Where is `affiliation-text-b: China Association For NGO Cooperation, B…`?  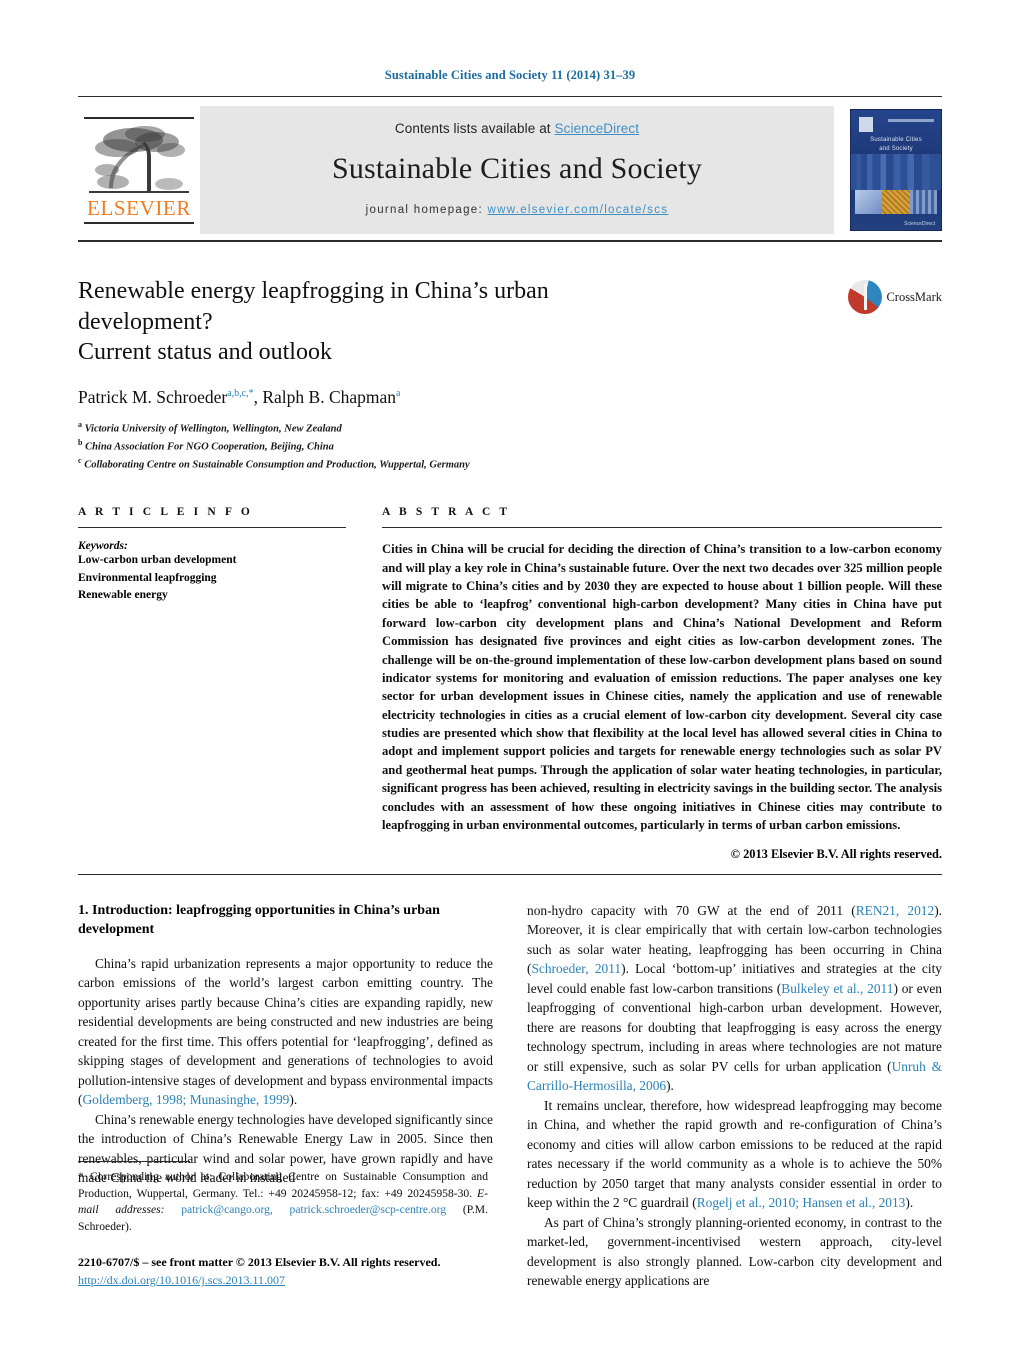 affiliation-text-b: China Association For NGO Cooperation, B… is located at coordinates (209, 447).